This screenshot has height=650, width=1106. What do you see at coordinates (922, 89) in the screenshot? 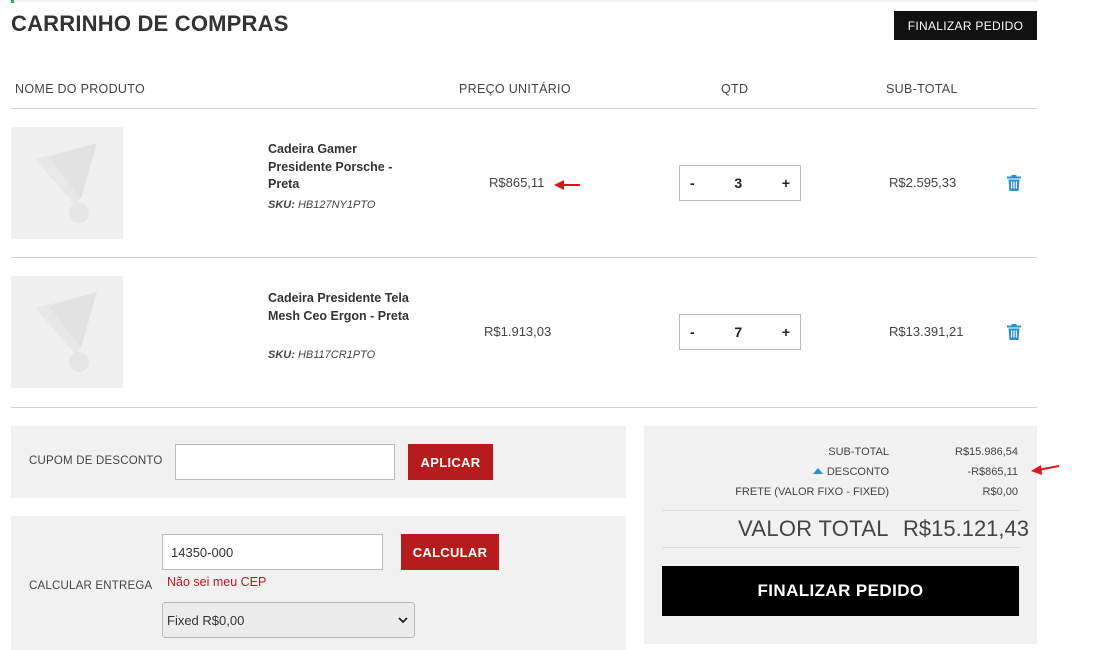
I see `header-subtotal: SUB-TOTAL` at bounding box center [922, 89].